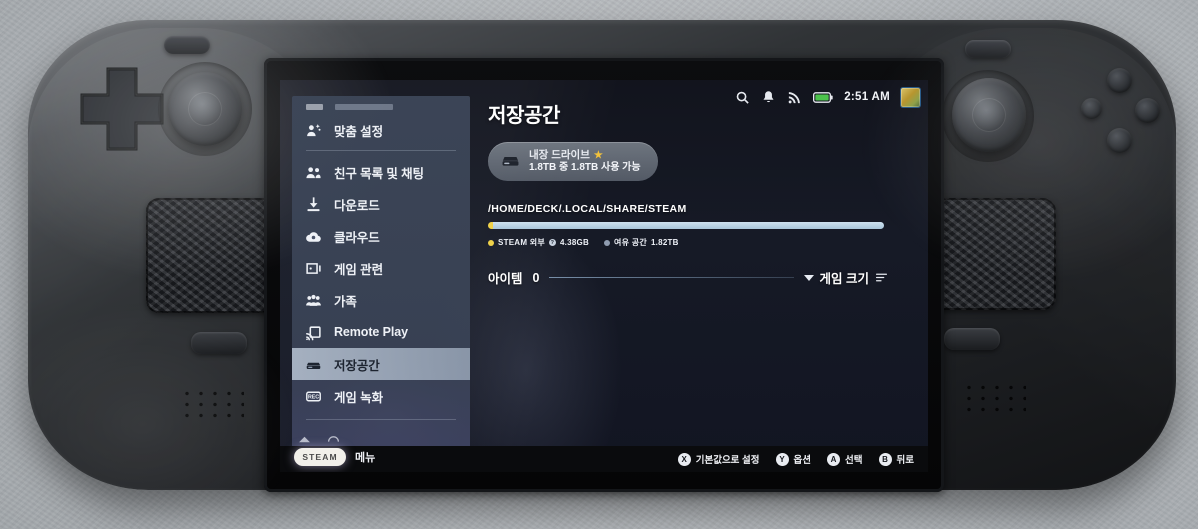  I want to click on action-label: 뒤로, so click(905, 460).